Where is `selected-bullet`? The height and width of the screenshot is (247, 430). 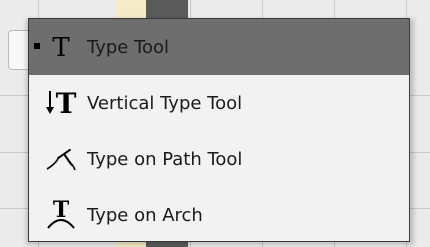 selected-bullet is located at coordinates (37, 46).